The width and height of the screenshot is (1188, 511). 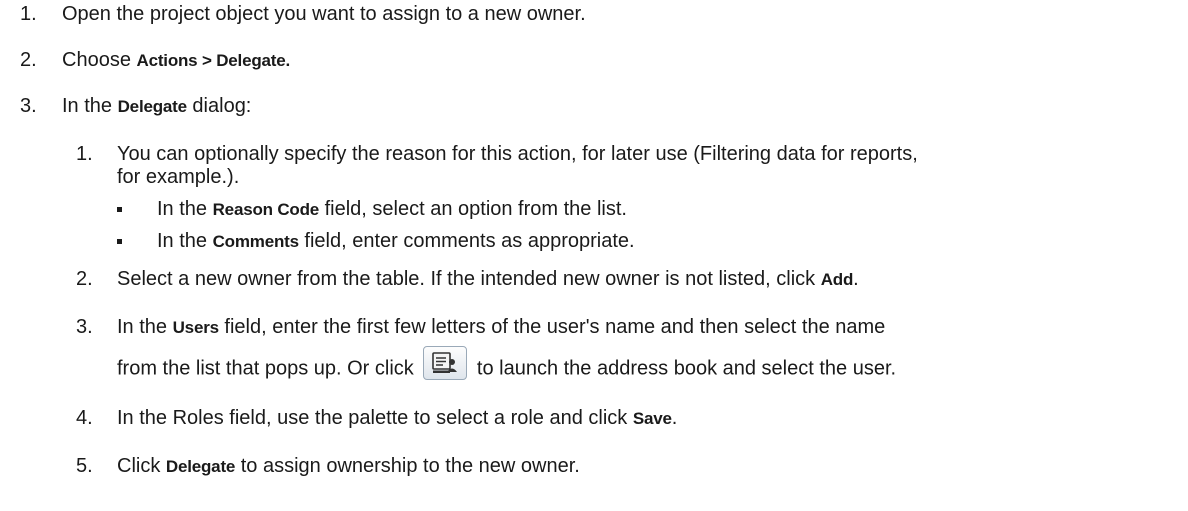 I want to click on substep-number: 1., so click(x=84, y=154).